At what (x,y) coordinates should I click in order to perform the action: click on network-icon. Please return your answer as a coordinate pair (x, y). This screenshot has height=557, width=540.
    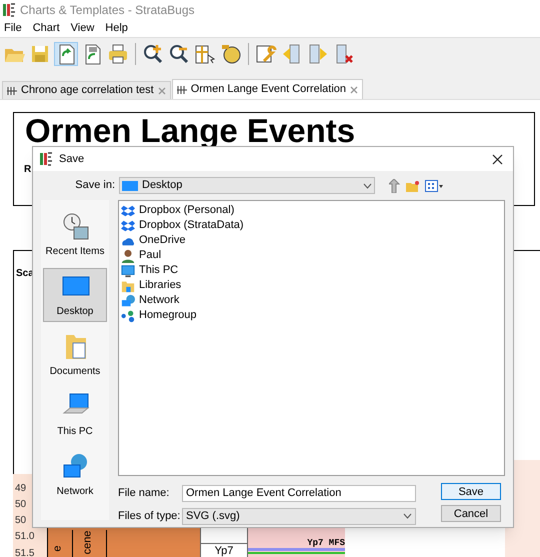
    Looking at the image, I should click on (128, 301).